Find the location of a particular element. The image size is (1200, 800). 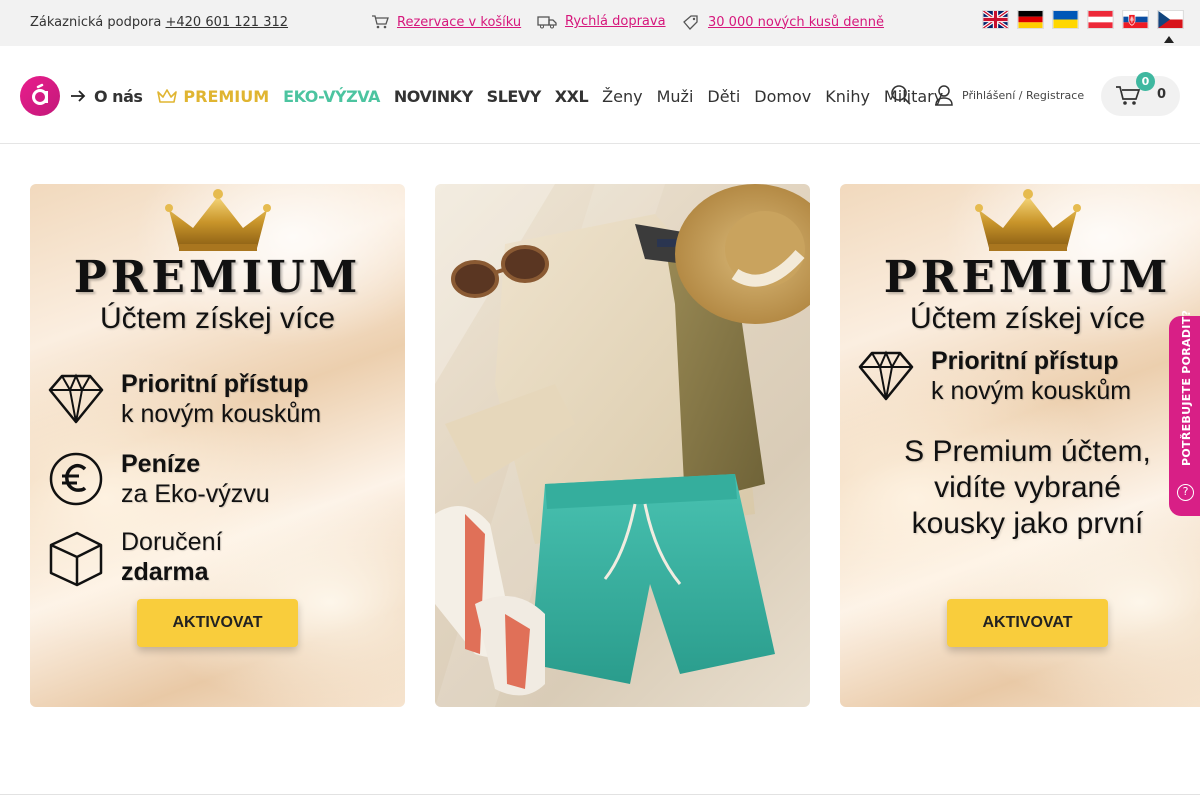

premium-promo-line1: S Premium účtem, is located at coordinates (1027, 451).